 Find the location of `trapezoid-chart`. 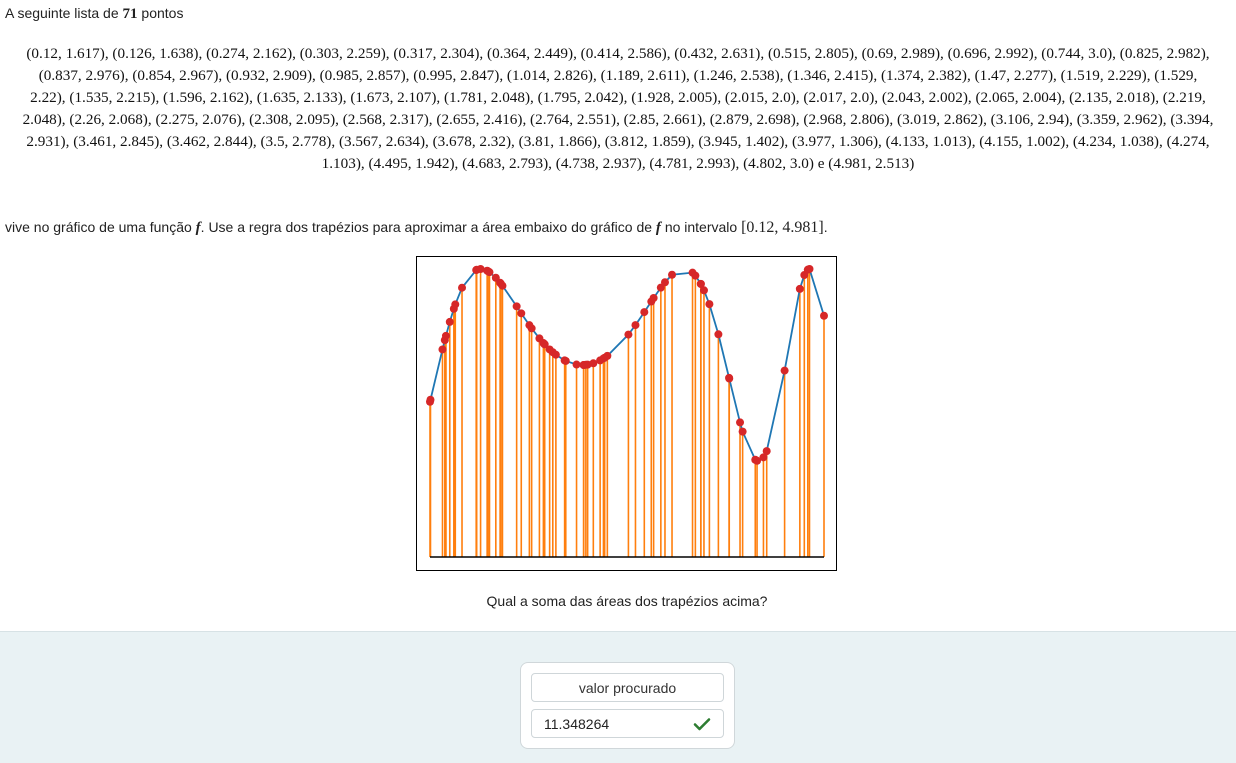

trapezoid-chart is located at coordinates (627, 411).